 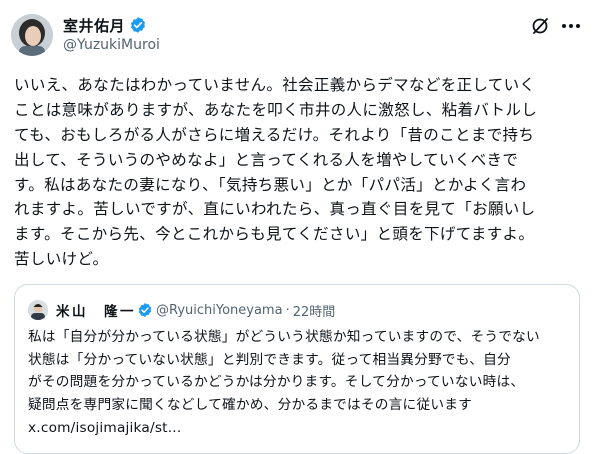 What do you see at coordinates (111, 45) in the screenshot?
I see `author-handle: @YuzukiMuroi` at bounding box center [111, 45].